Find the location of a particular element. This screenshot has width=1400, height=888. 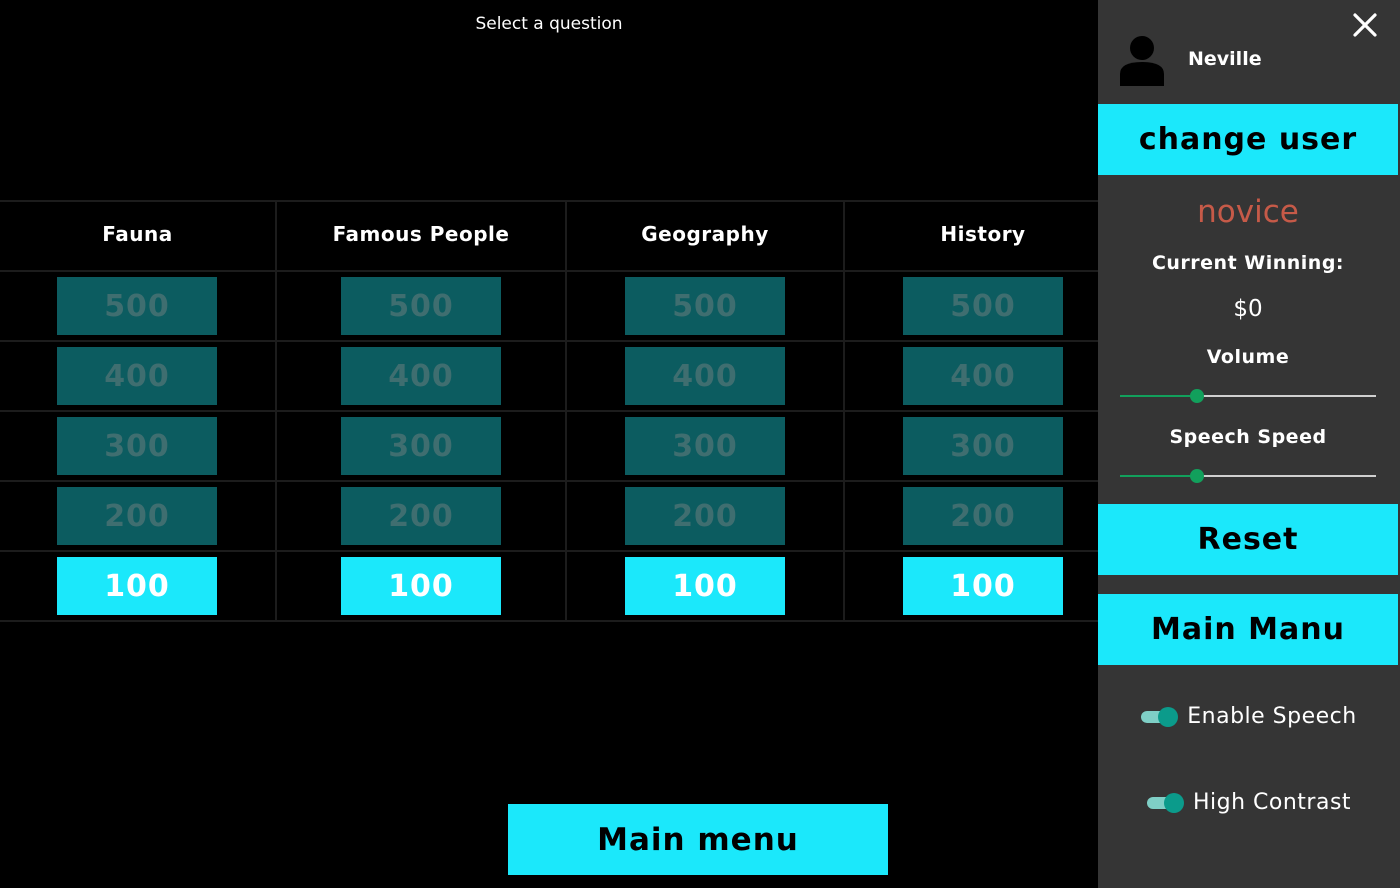

main-menu-button: Main menu is located at coordinates (698, 839).